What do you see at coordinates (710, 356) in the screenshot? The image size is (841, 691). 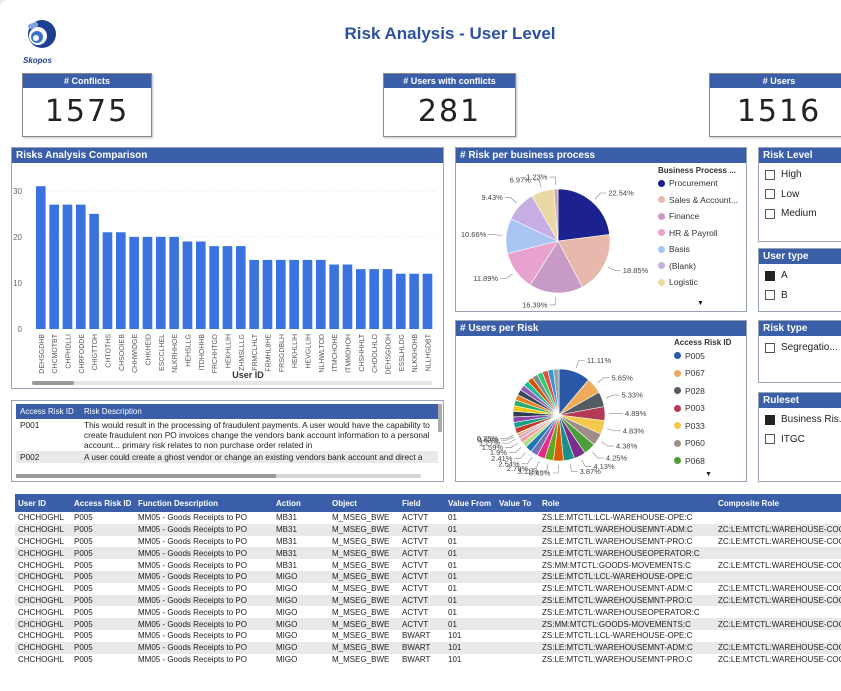 I see `legend-item: P005` at bounding box center [710, 356].